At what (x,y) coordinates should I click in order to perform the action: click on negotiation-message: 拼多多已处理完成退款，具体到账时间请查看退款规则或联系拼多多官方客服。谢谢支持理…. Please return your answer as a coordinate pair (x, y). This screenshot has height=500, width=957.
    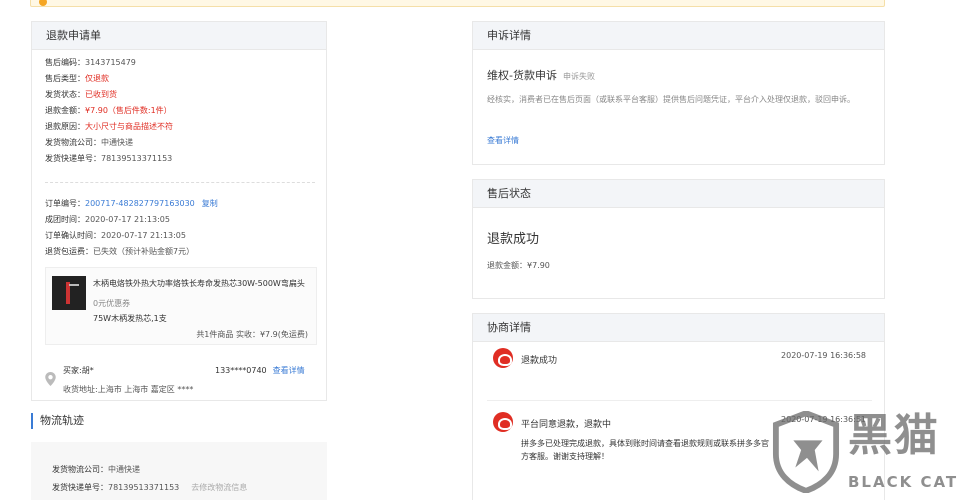
    Looking at the image, I should click on (645, 450).